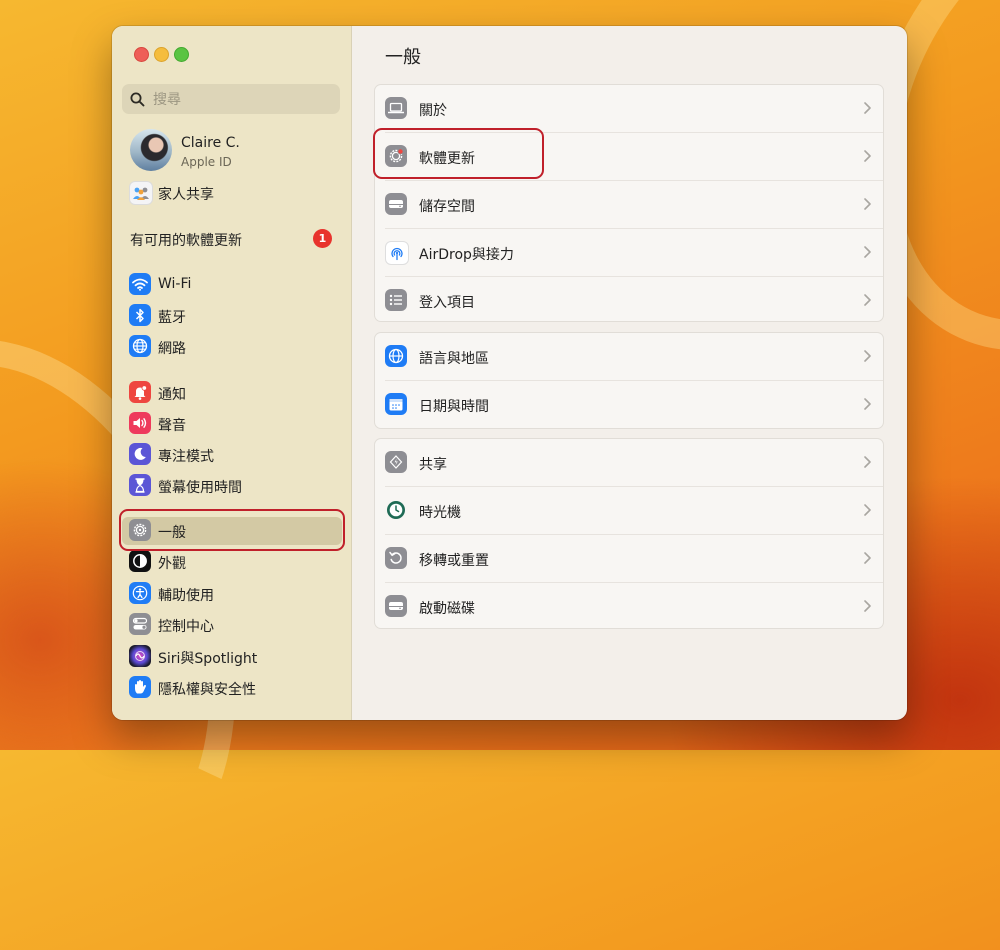  What do you see at coordinates (235, 152) in the screenshot?
I see `apple-id-profile: Claire C. Apple ID` at bounding box center [235, 152].